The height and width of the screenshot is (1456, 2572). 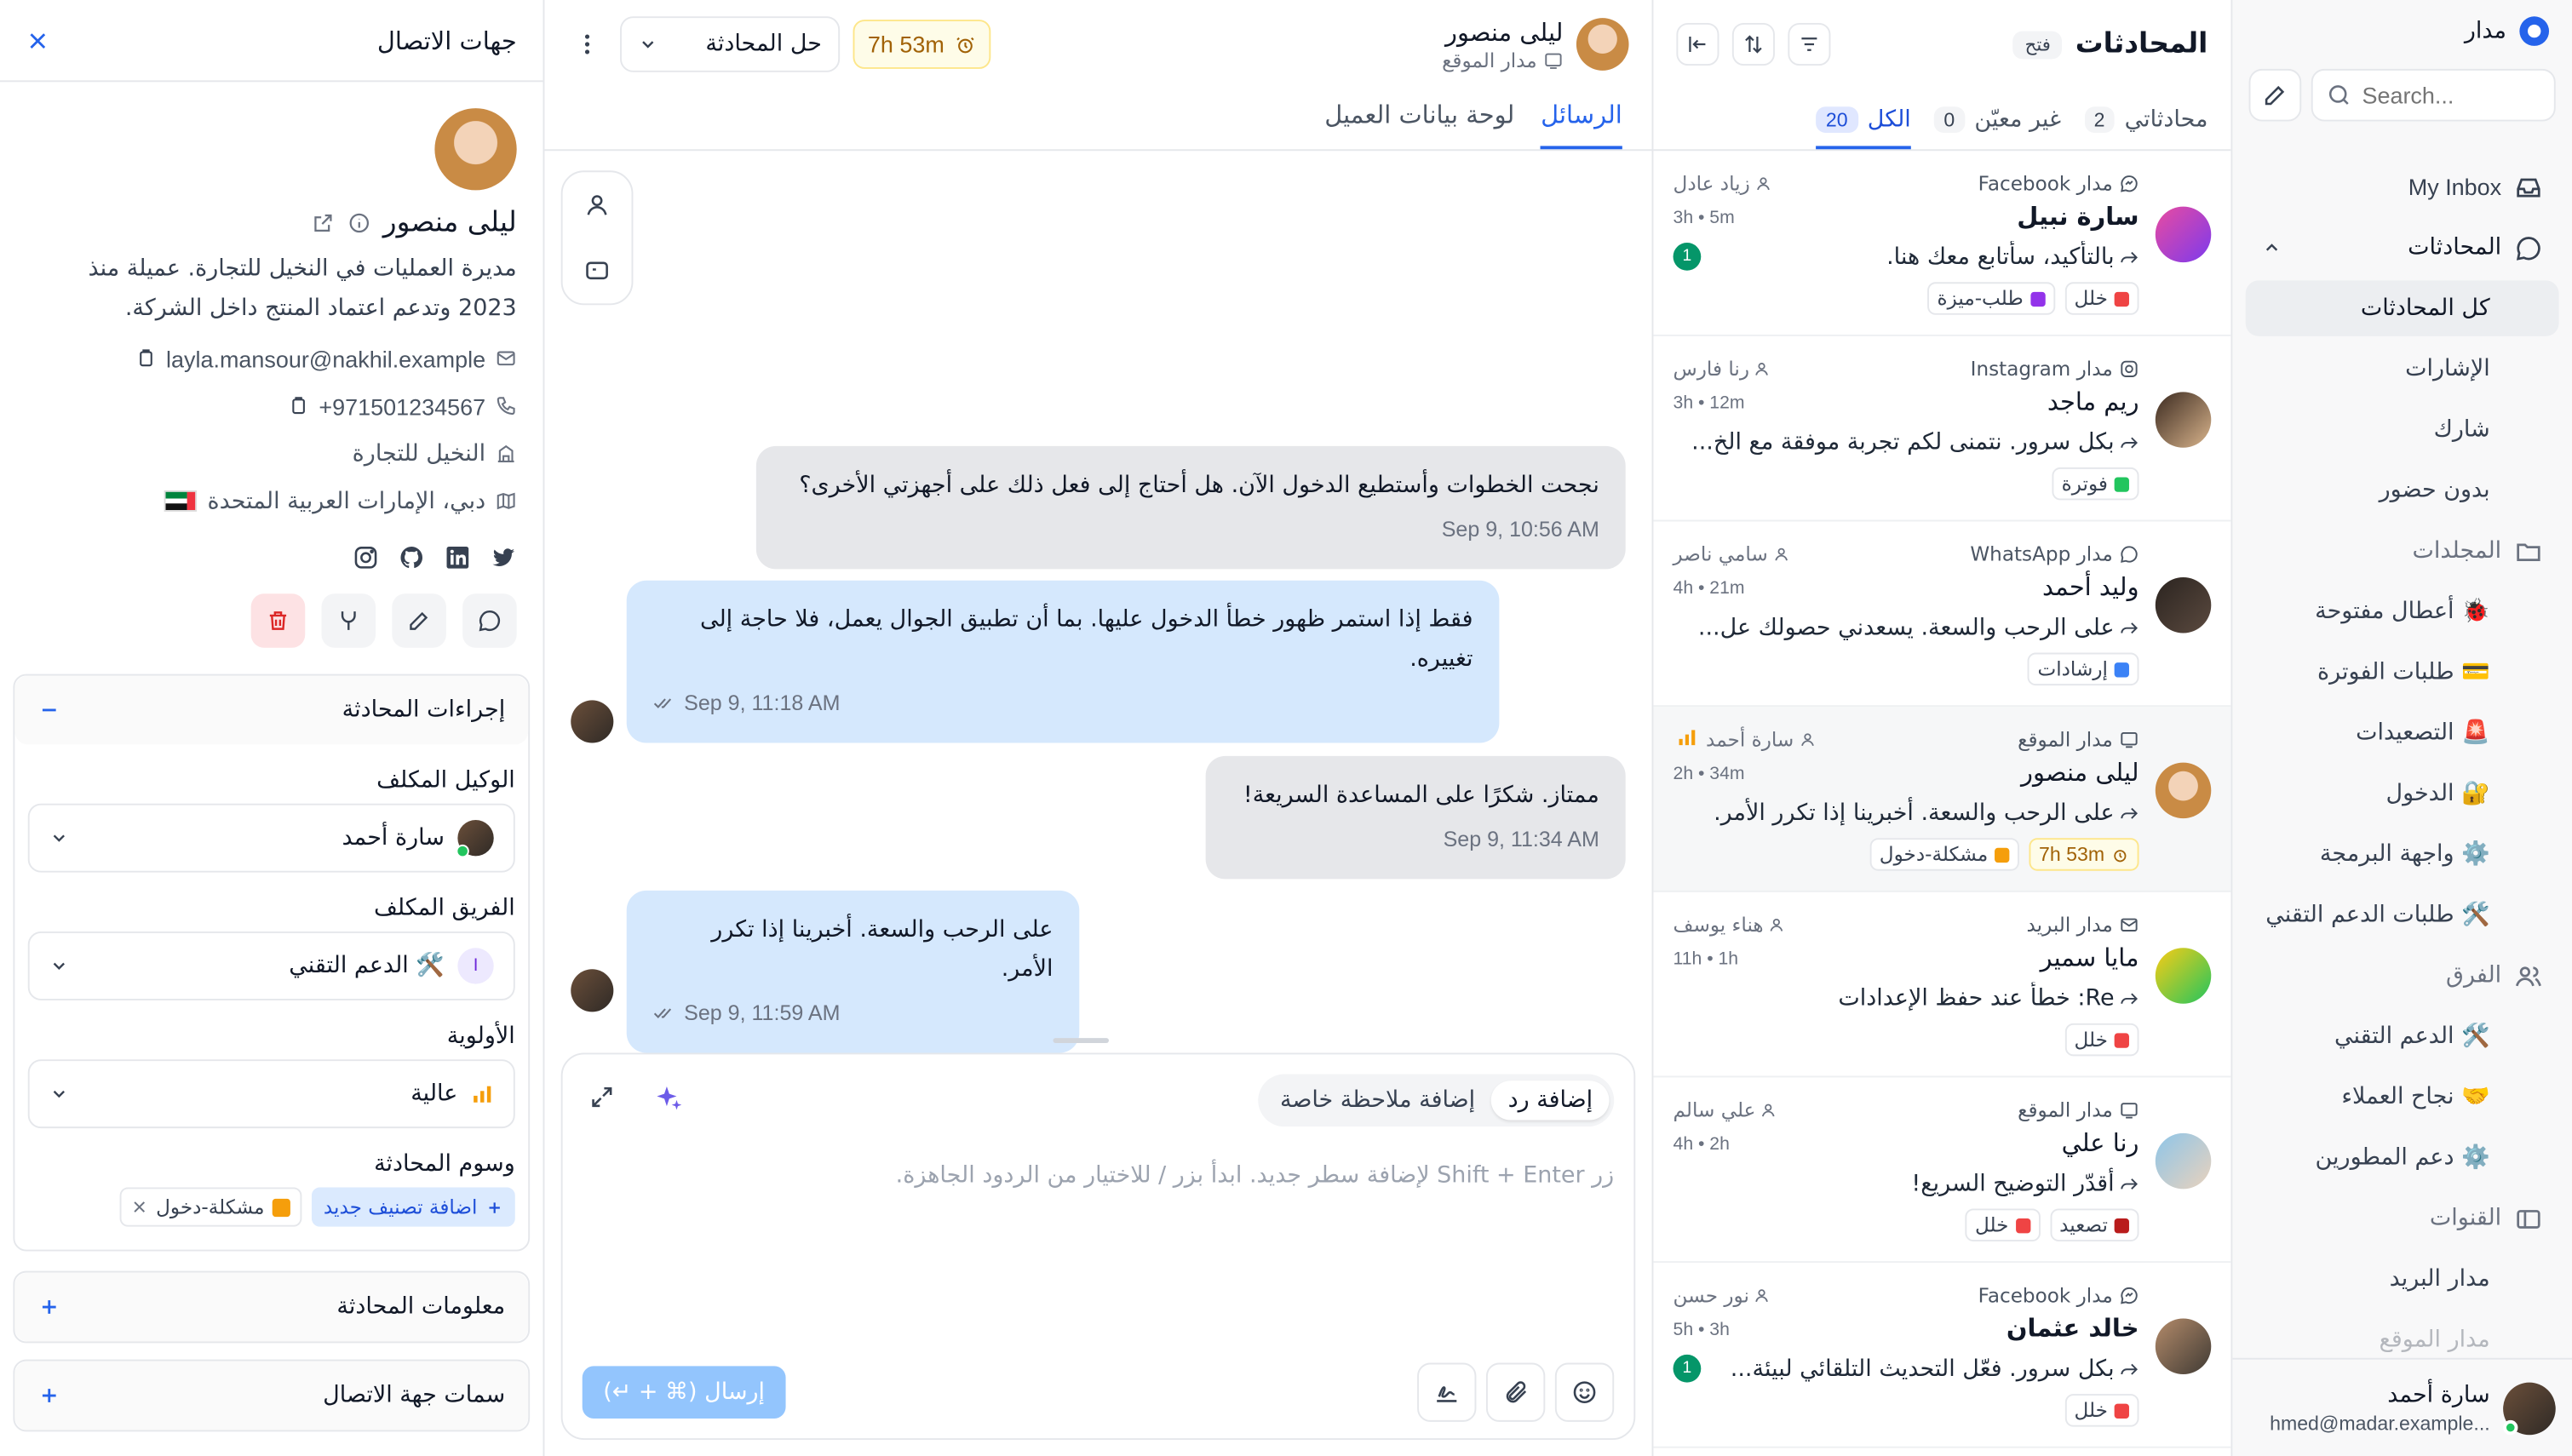 I want to click on sidebar-item-mentions: الإشارات, so click(x=2403, y=369).